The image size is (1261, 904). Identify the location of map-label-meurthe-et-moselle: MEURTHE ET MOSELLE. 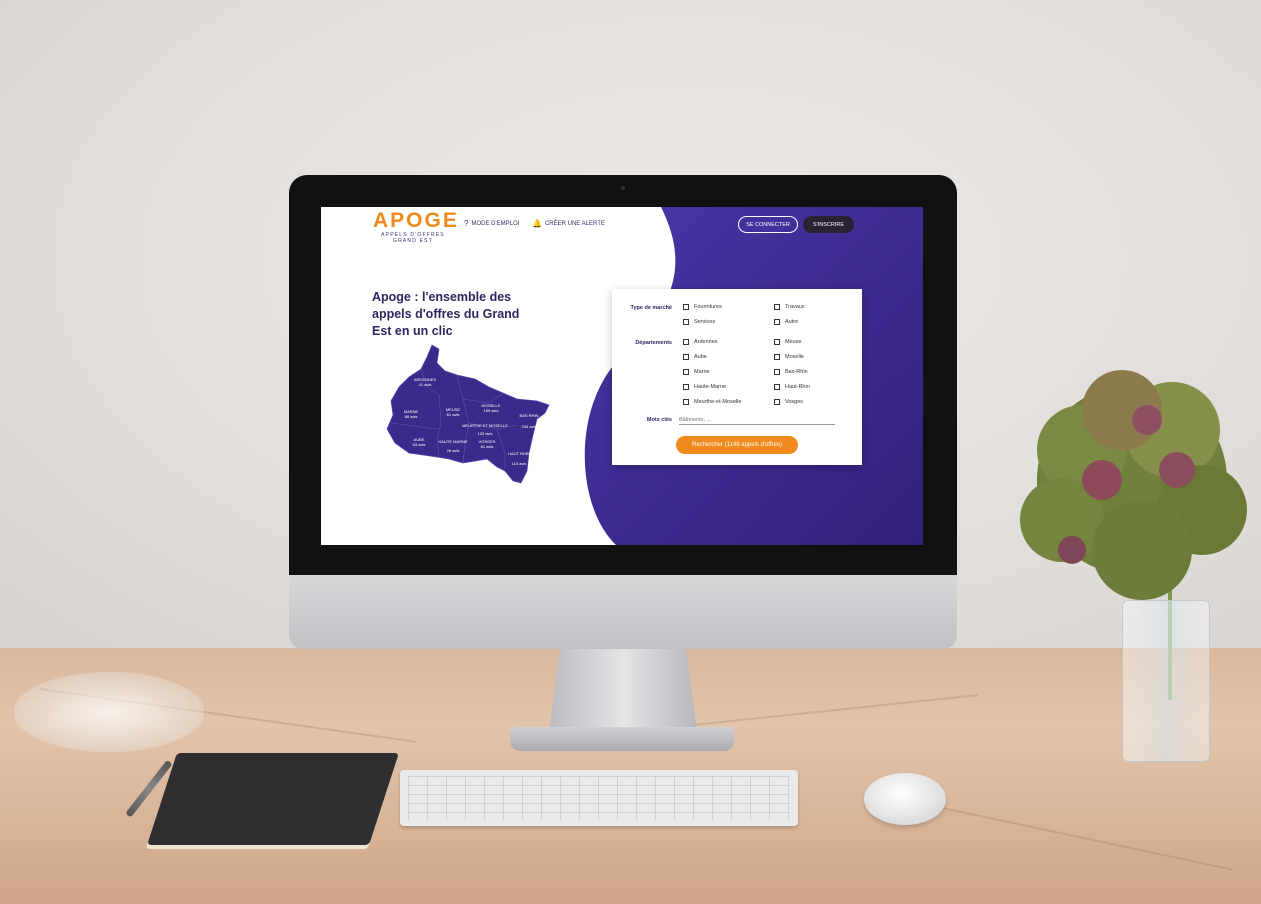
(485, 425).